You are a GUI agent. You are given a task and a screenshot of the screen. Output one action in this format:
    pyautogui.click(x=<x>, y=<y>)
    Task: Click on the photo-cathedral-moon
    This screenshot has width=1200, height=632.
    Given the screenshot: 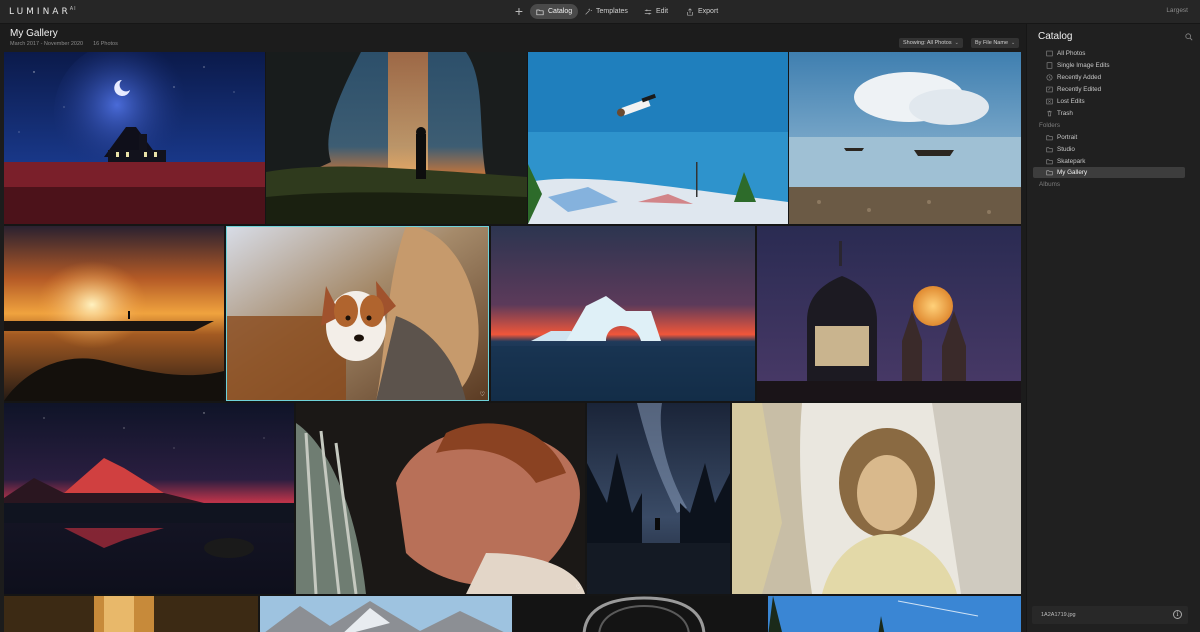 What is the action you would take?
    pyautogui.click(x=889, y=313)
    